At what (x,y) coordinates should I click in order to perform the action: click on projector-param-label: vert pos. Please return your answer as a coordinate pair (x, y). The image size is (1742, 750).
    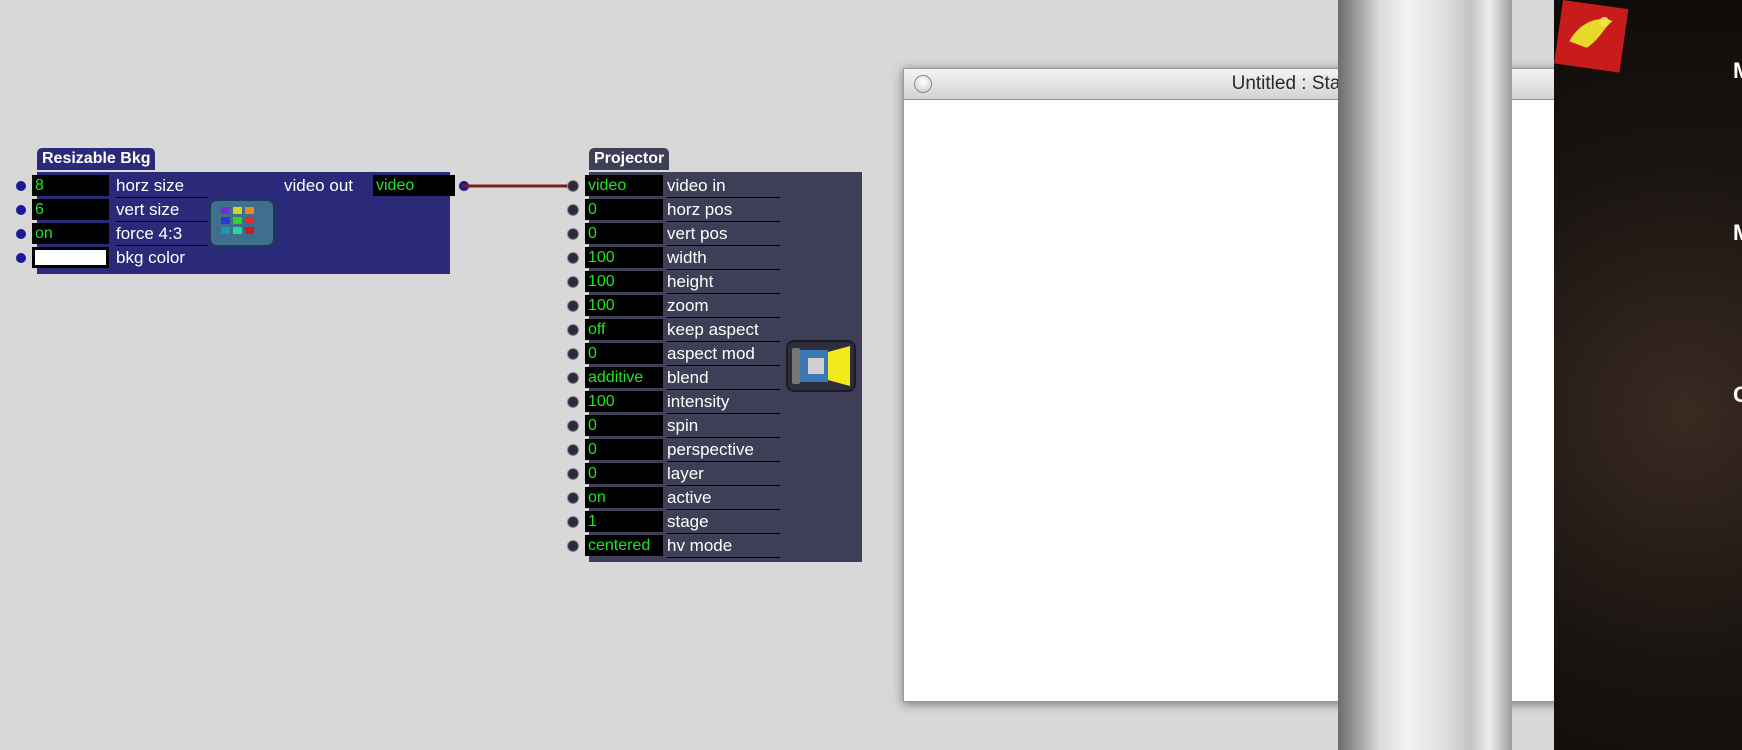
    Looking at the image, I should click on (697, 233).